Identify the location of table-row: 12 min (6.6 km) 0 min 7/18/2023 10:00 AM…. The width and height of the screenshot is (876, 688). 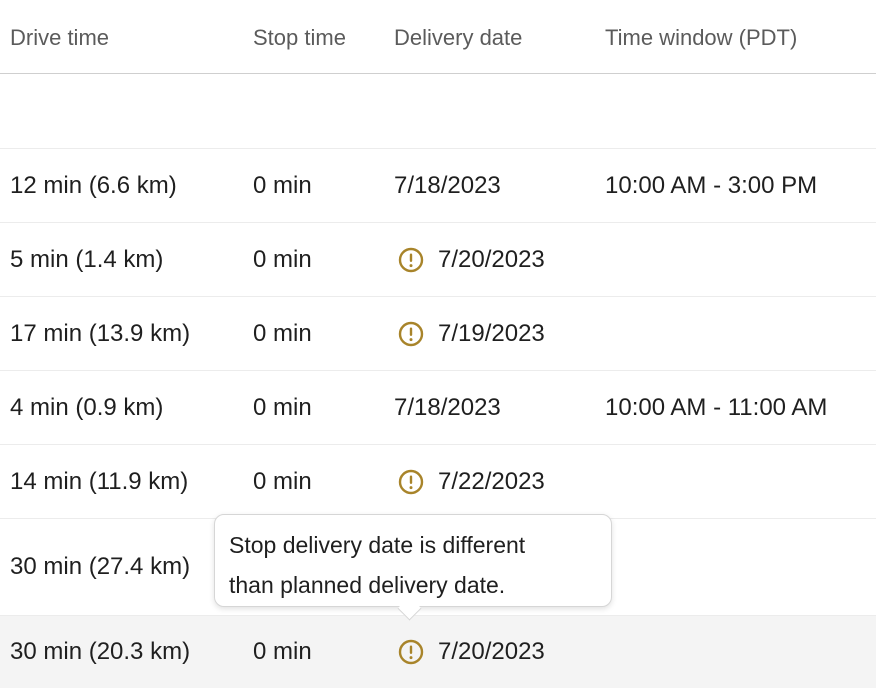
(438, 186).